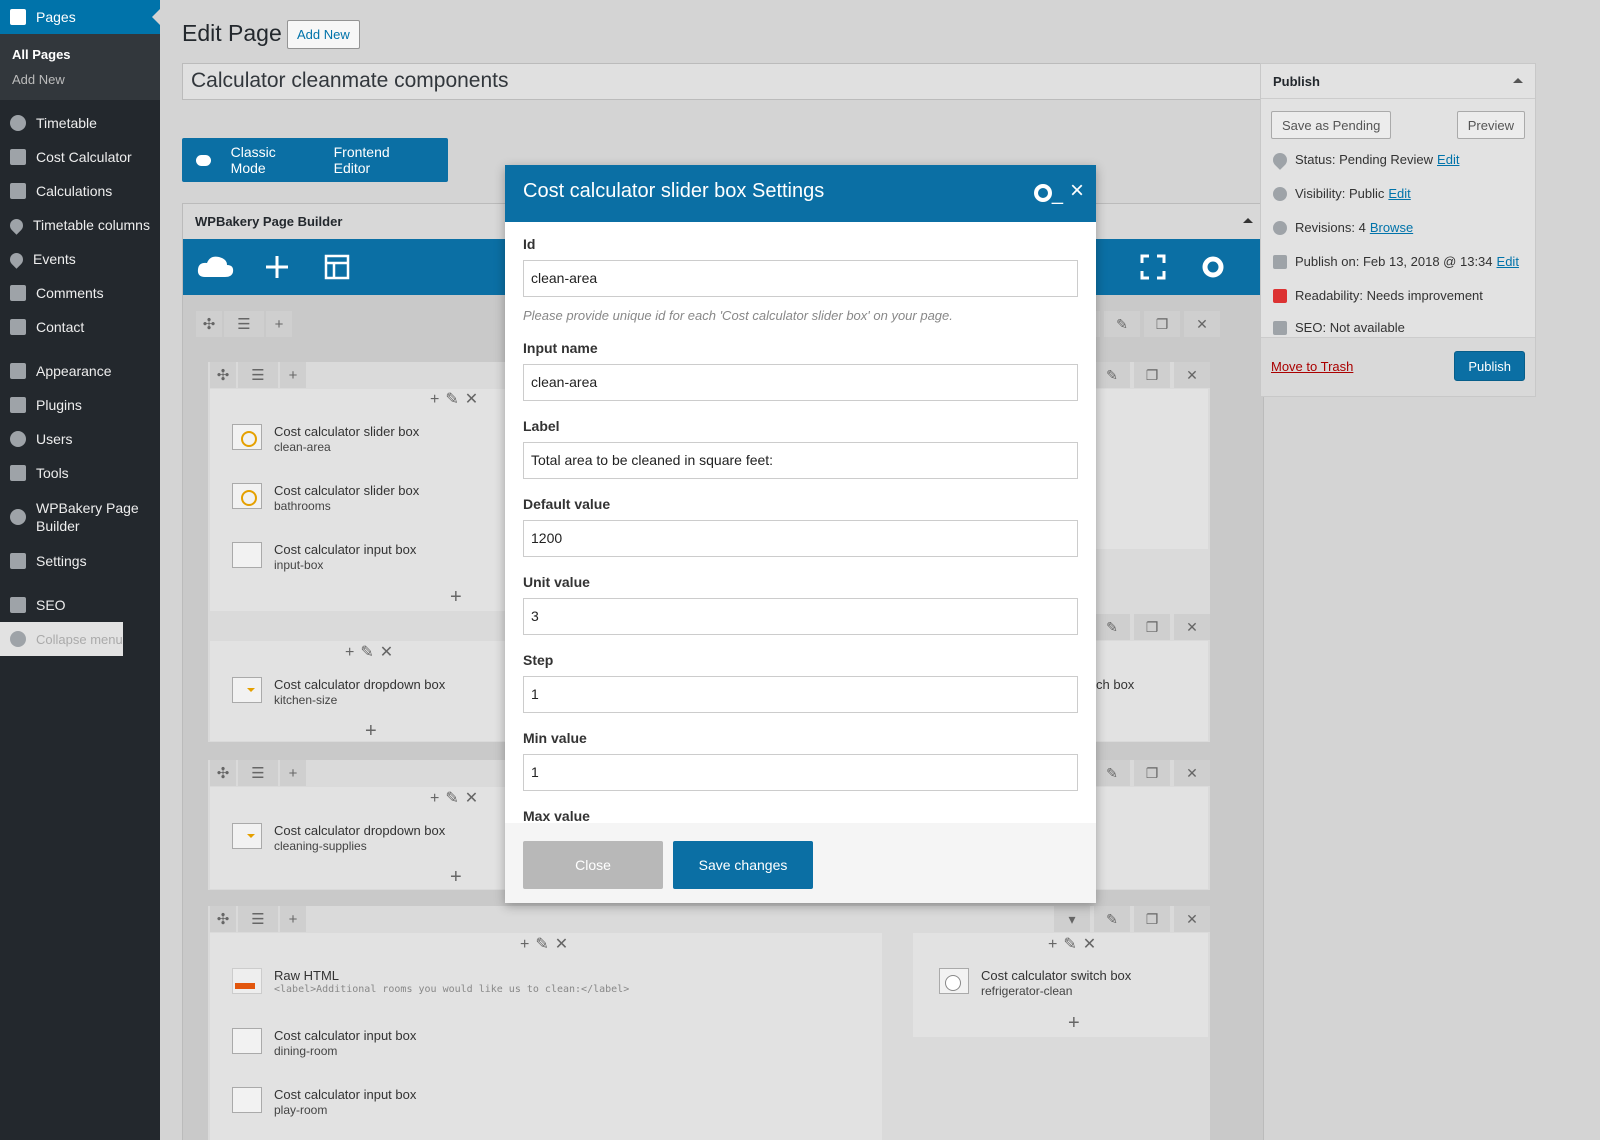  I want to click on menu-item-wpbakery: WPBakery Page Builder, so click(80, 517).